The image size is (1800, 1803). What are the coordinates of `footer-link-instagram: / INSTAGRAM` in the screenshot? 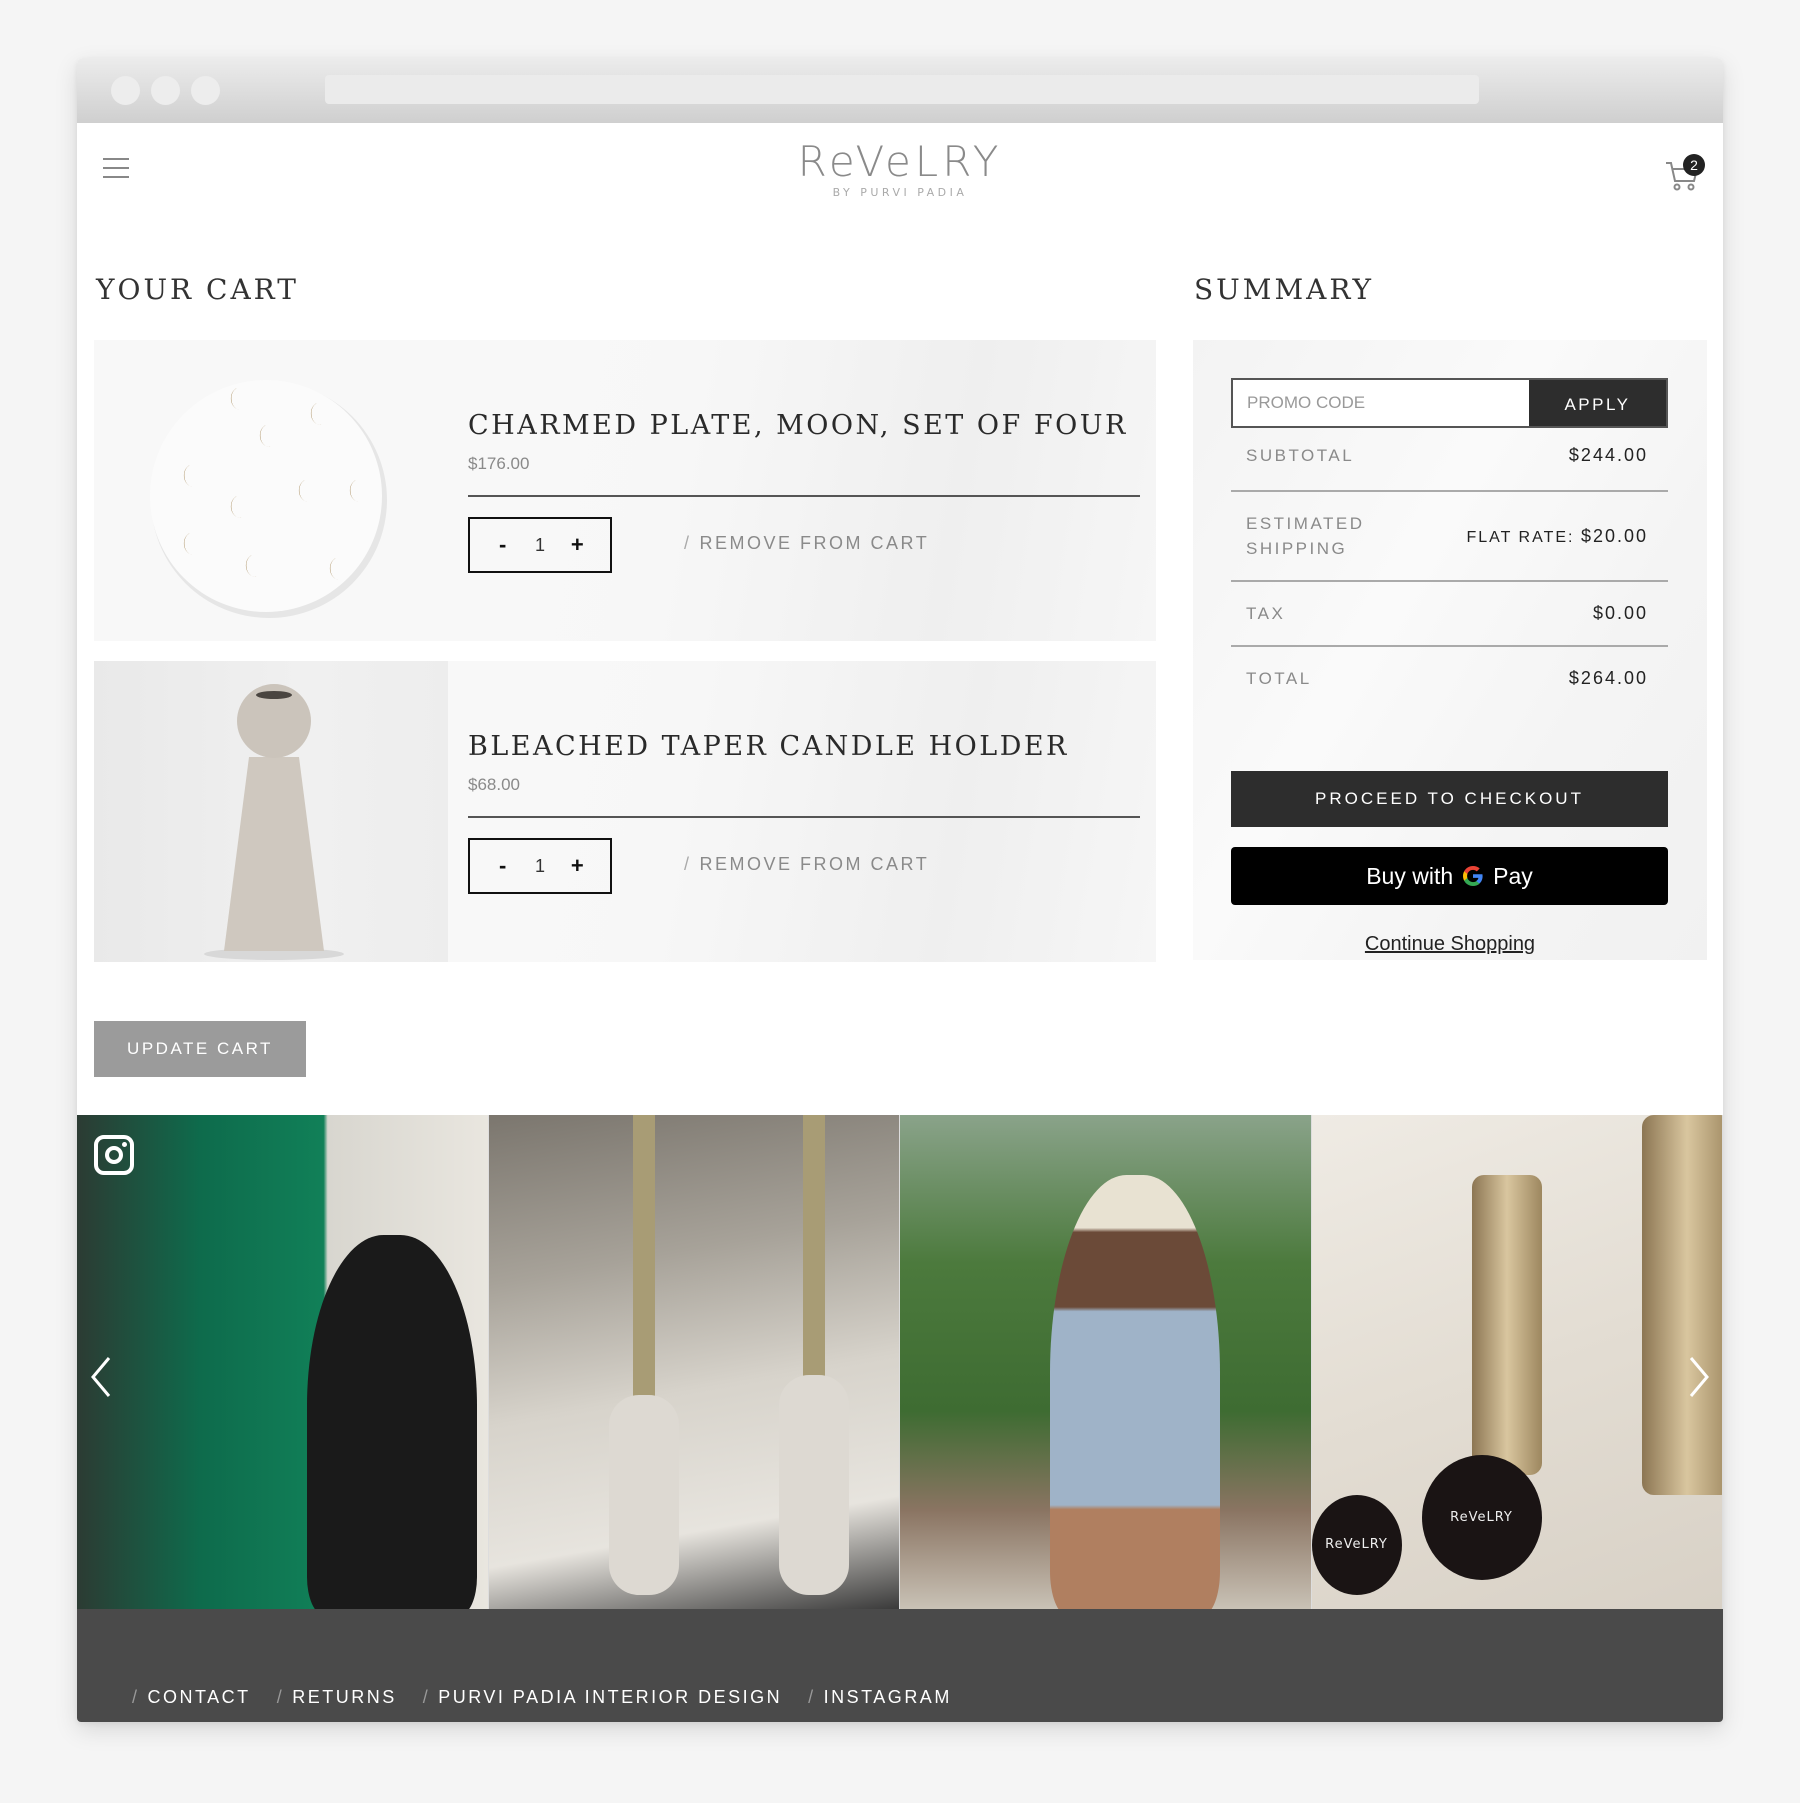 It's located at (880, 1697).